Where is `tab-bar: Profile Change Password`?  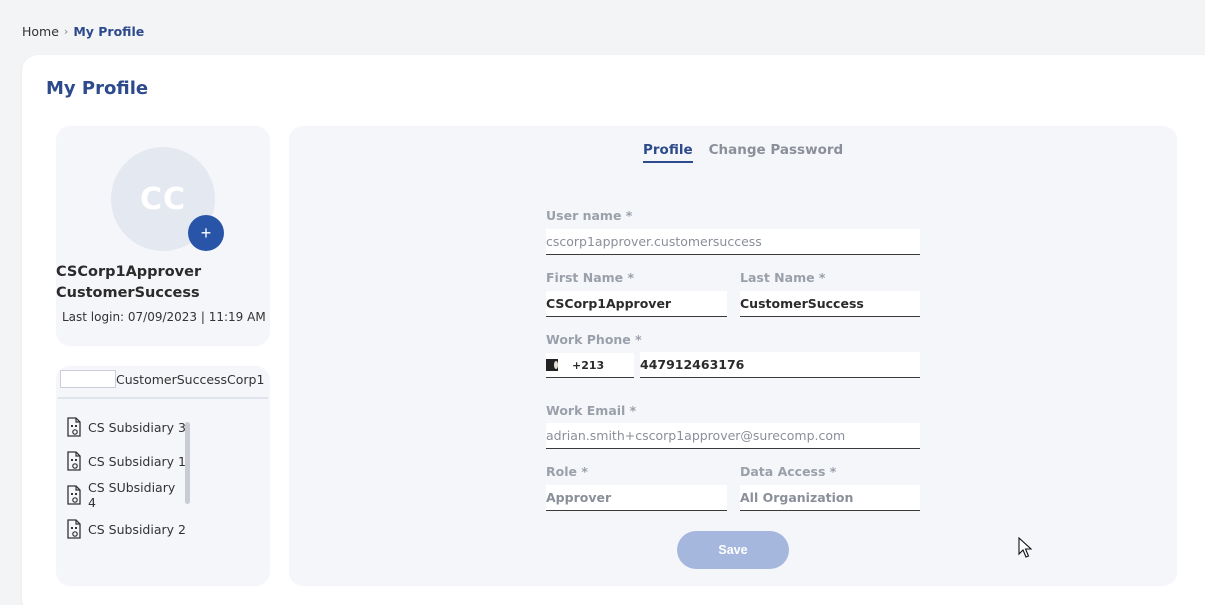
tab-bar: Profile Change Password is located at coordinates (743, 152).